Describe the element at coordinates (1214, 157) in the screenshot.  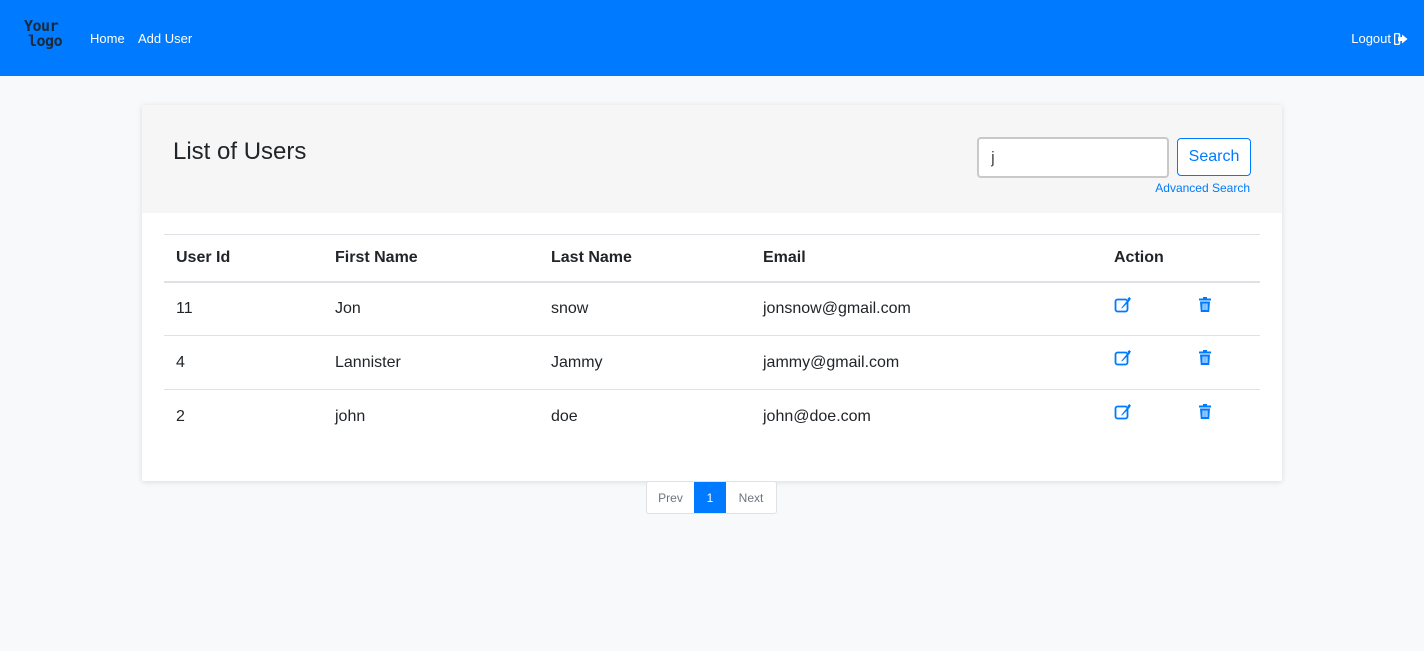
I see `search-button: Search` at that location.